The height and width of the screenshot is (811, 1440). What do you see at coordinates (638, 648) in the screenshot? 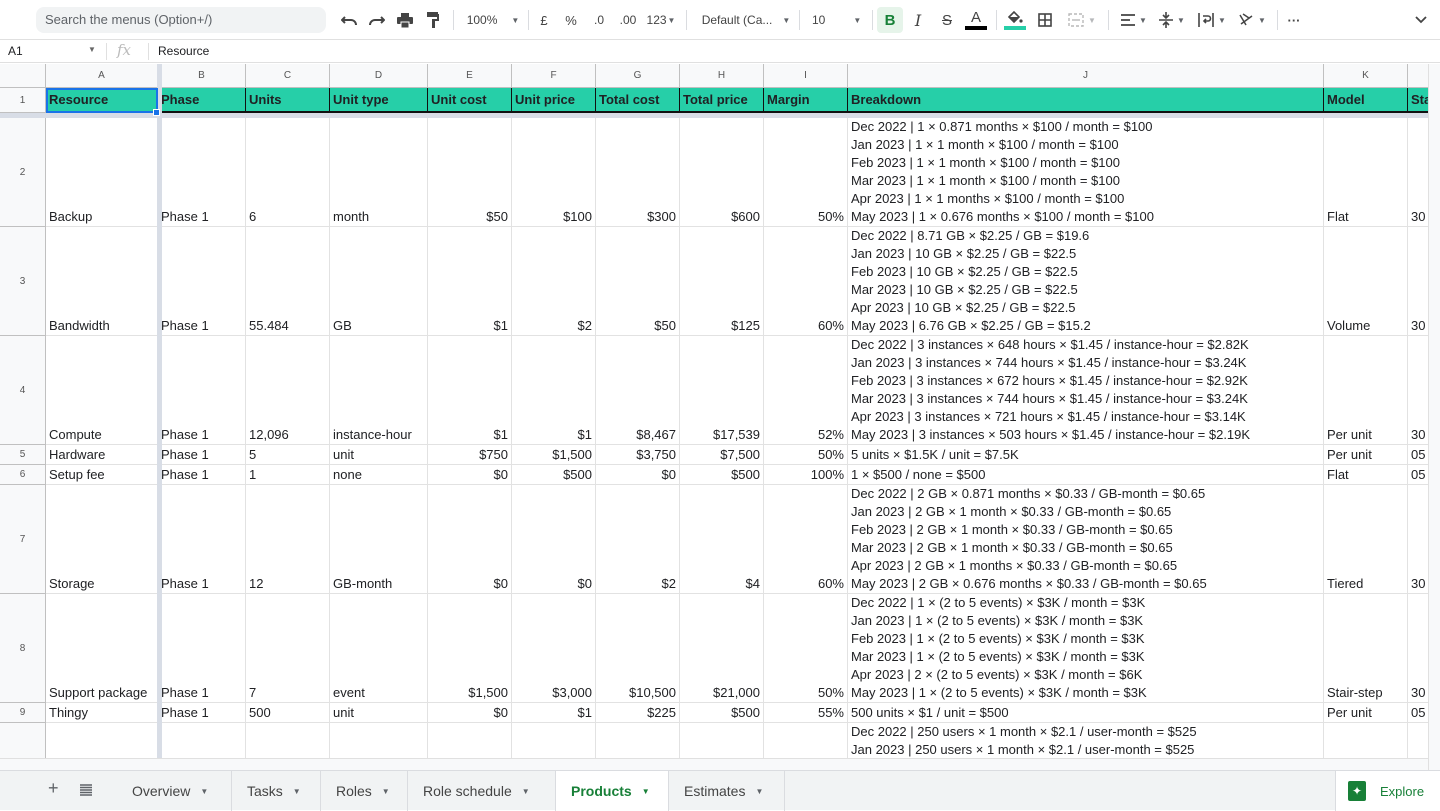
I see `total-cost-cell: $10,500` at bounding box center [638, 648].